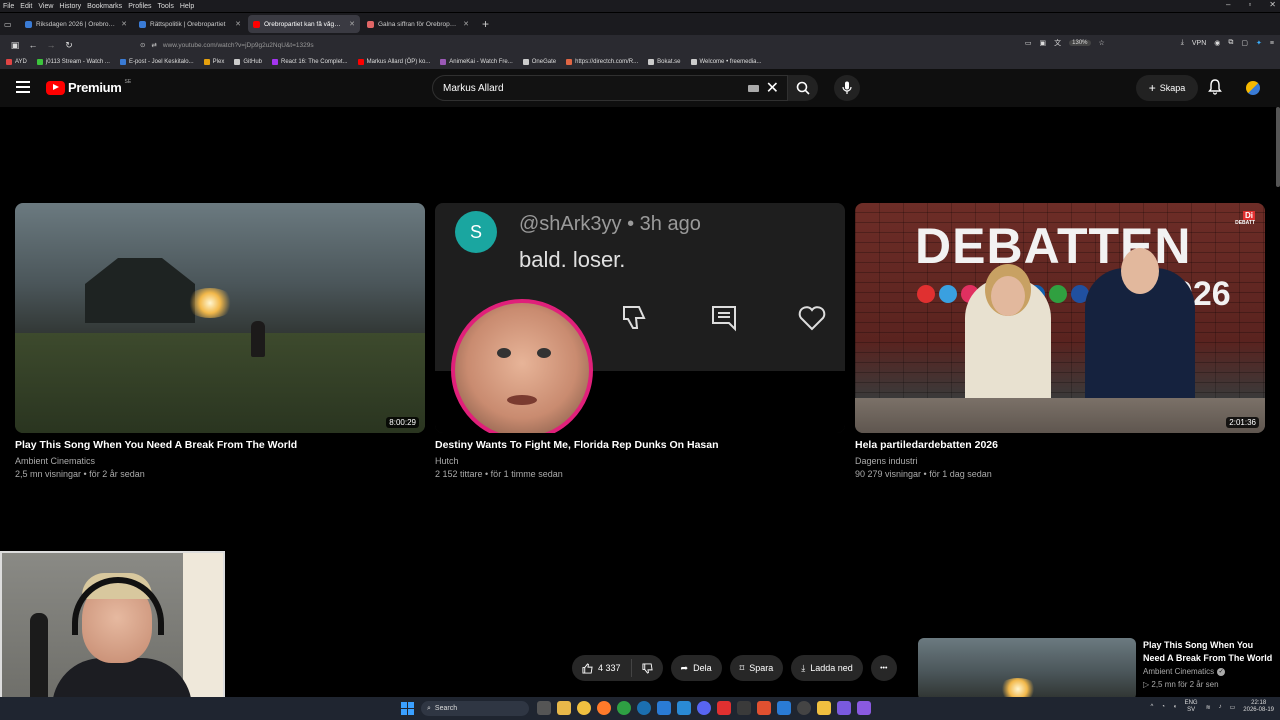  What do you see at coordinates (1272, 43) in the screenshot?
I see `browser-menu-icon: ≡` at bounding box center [1272, 43].